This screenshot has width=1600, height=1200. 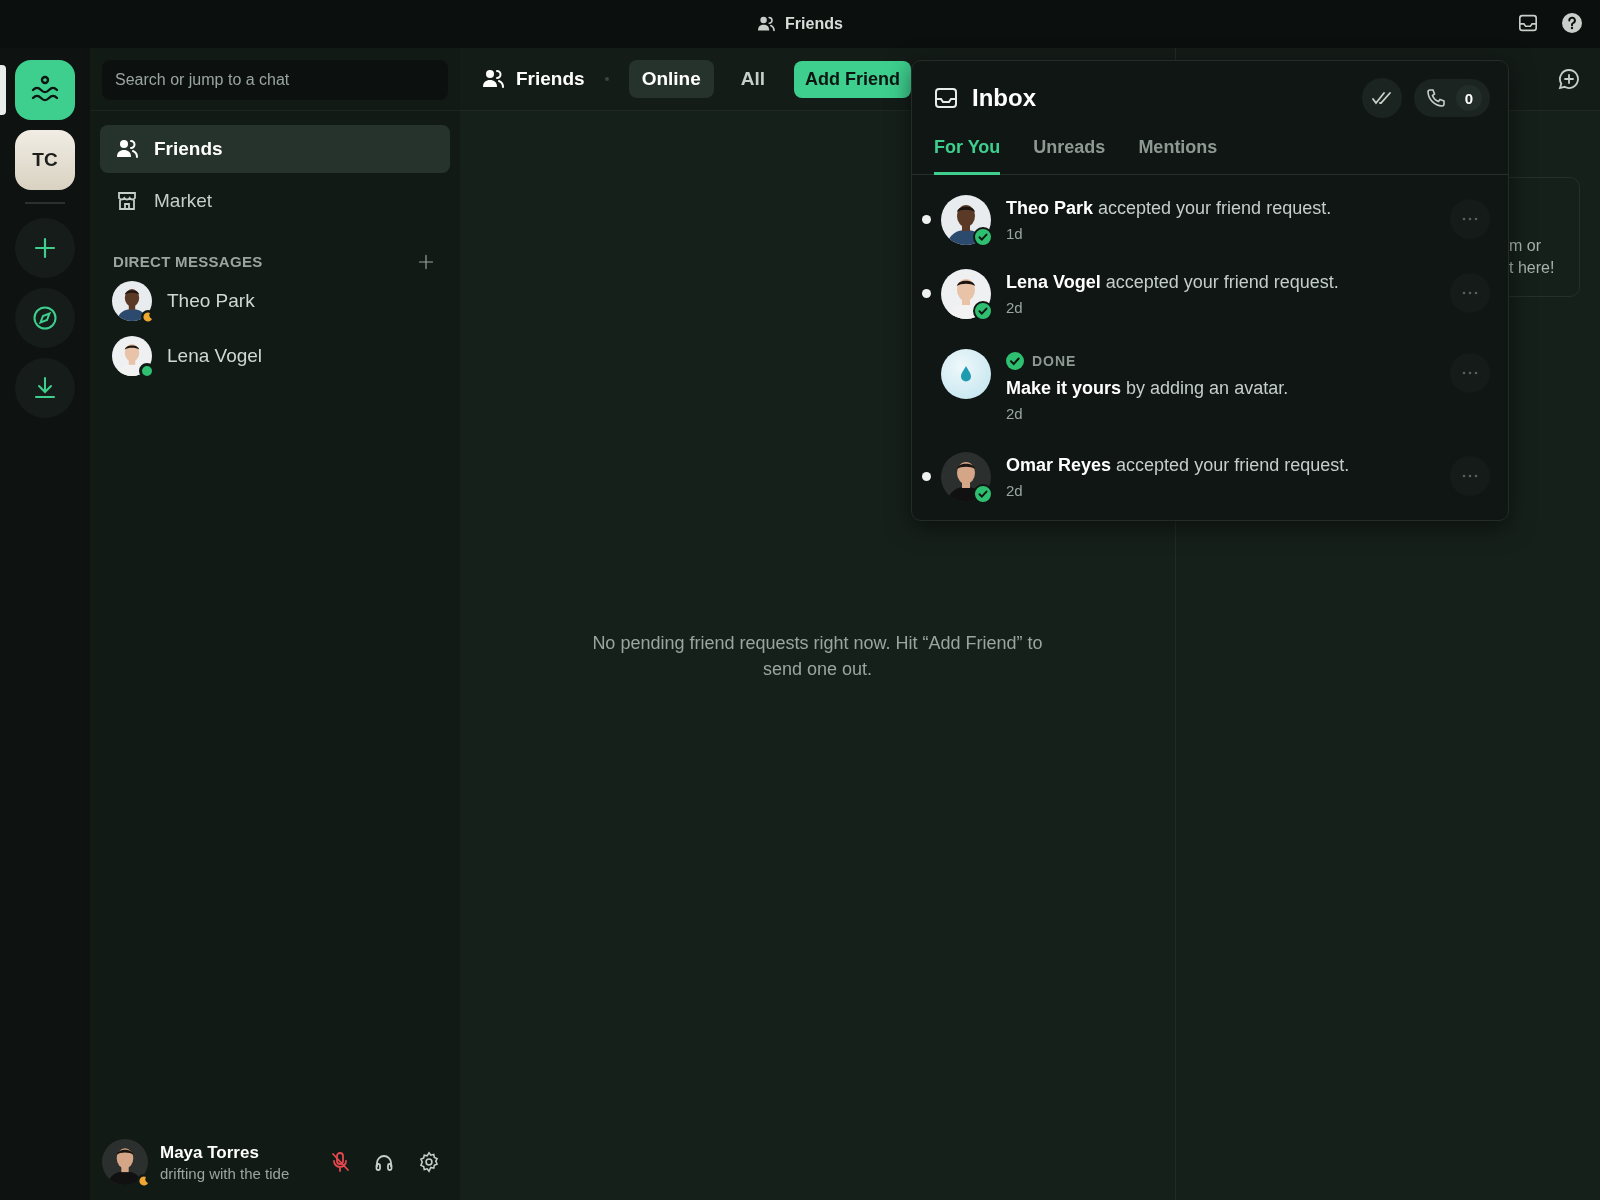 What do you see at coordinates (550, 79) in the screenshot?
I see `page-title: Friends` at bounding box center [550, 79].